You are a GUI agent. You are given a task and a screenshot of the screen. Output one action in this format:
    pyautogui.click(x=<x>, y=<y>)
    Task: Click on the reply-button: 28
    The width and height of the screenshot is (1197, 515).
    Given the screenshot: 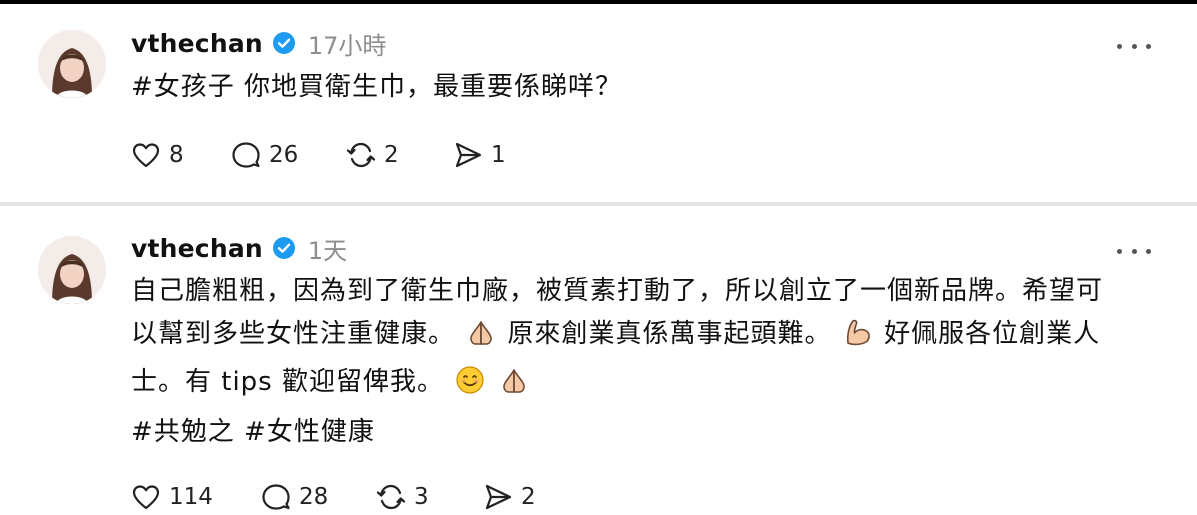 What is the action you would take?
    pyautogui.click(x=318, y=497)
    